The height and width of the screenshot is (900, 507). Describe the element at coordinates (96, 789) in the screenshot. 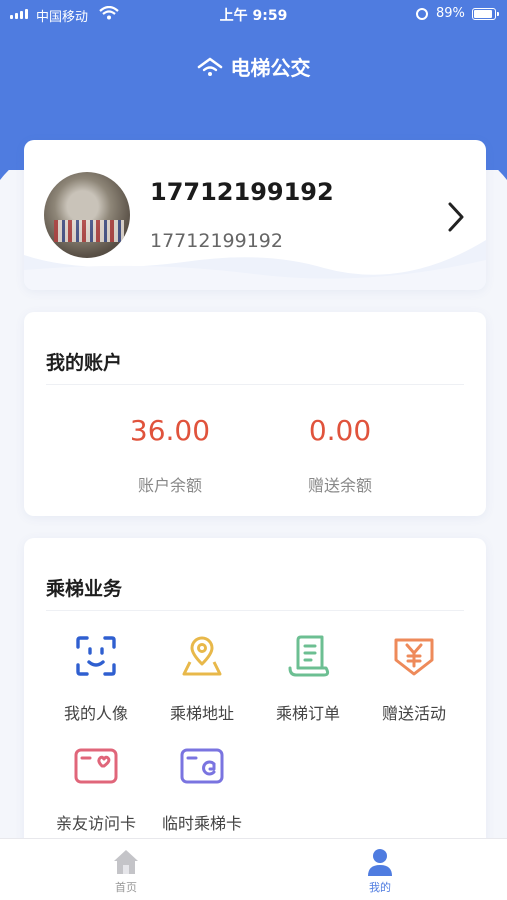

I see `service-family-card: 亲友访问卡` at that location.